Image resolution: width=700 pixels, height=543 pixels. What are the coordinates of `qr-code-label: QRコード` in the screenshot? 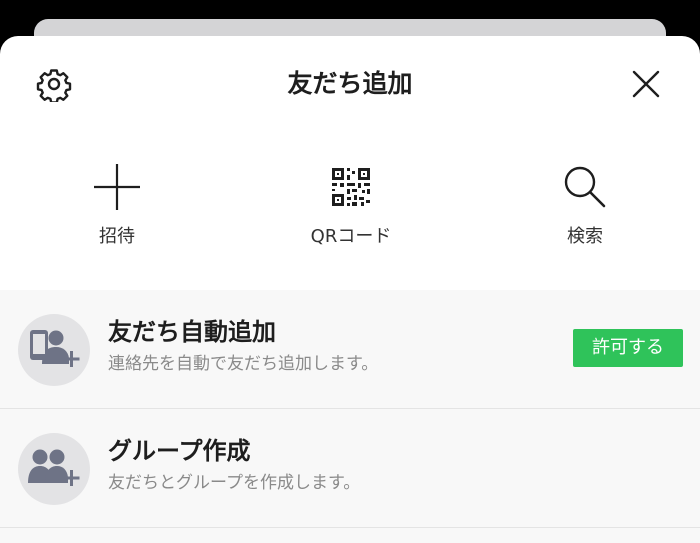 It's located at (351, 236).